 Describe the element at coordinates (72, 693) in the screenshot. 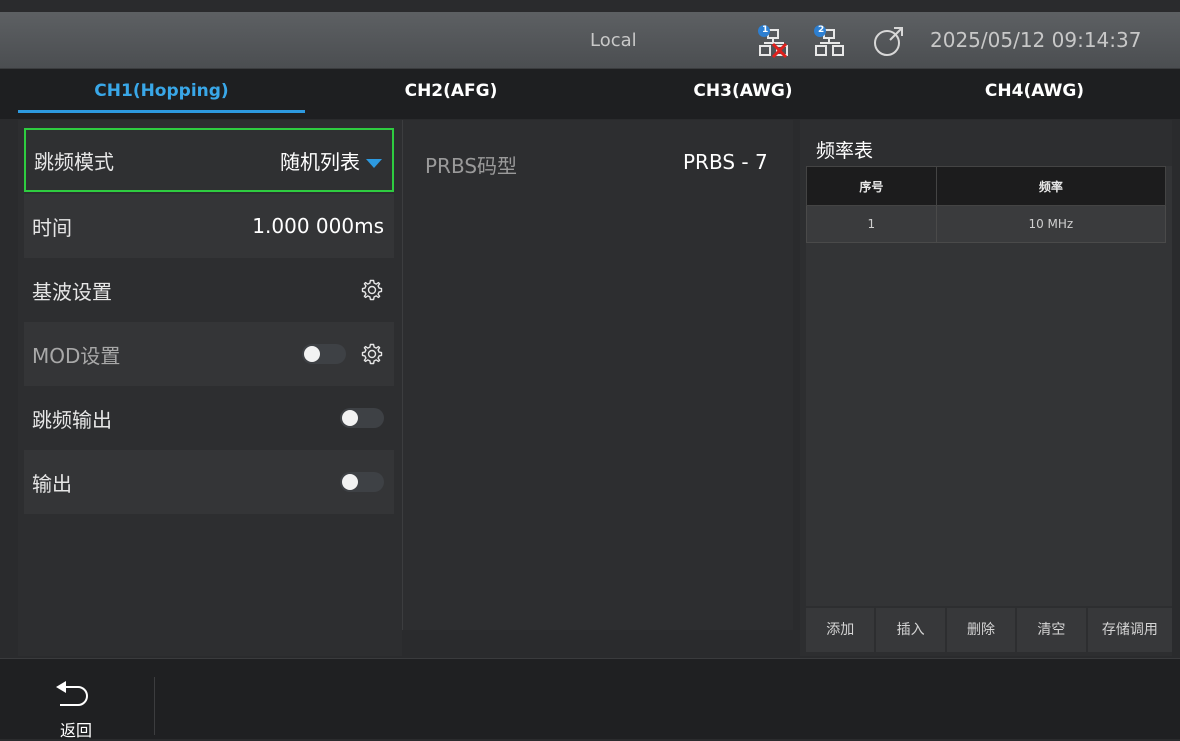

I see `back-arrow-icon` at that location.